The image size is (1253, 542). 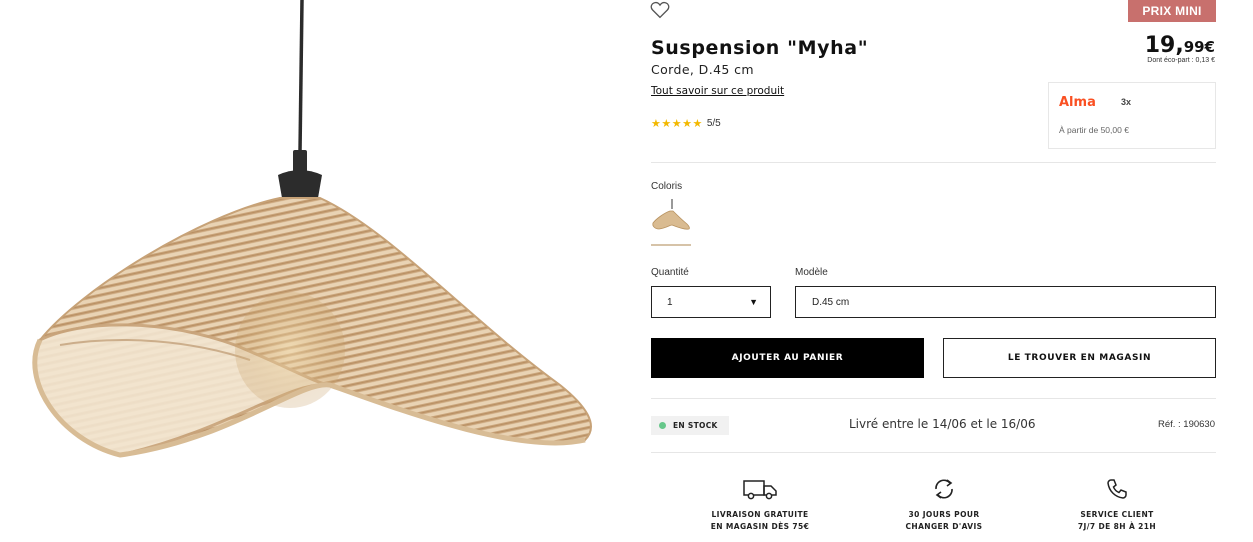 I want to click on stock-label: EN STOCK, so click(x=695, y=425).